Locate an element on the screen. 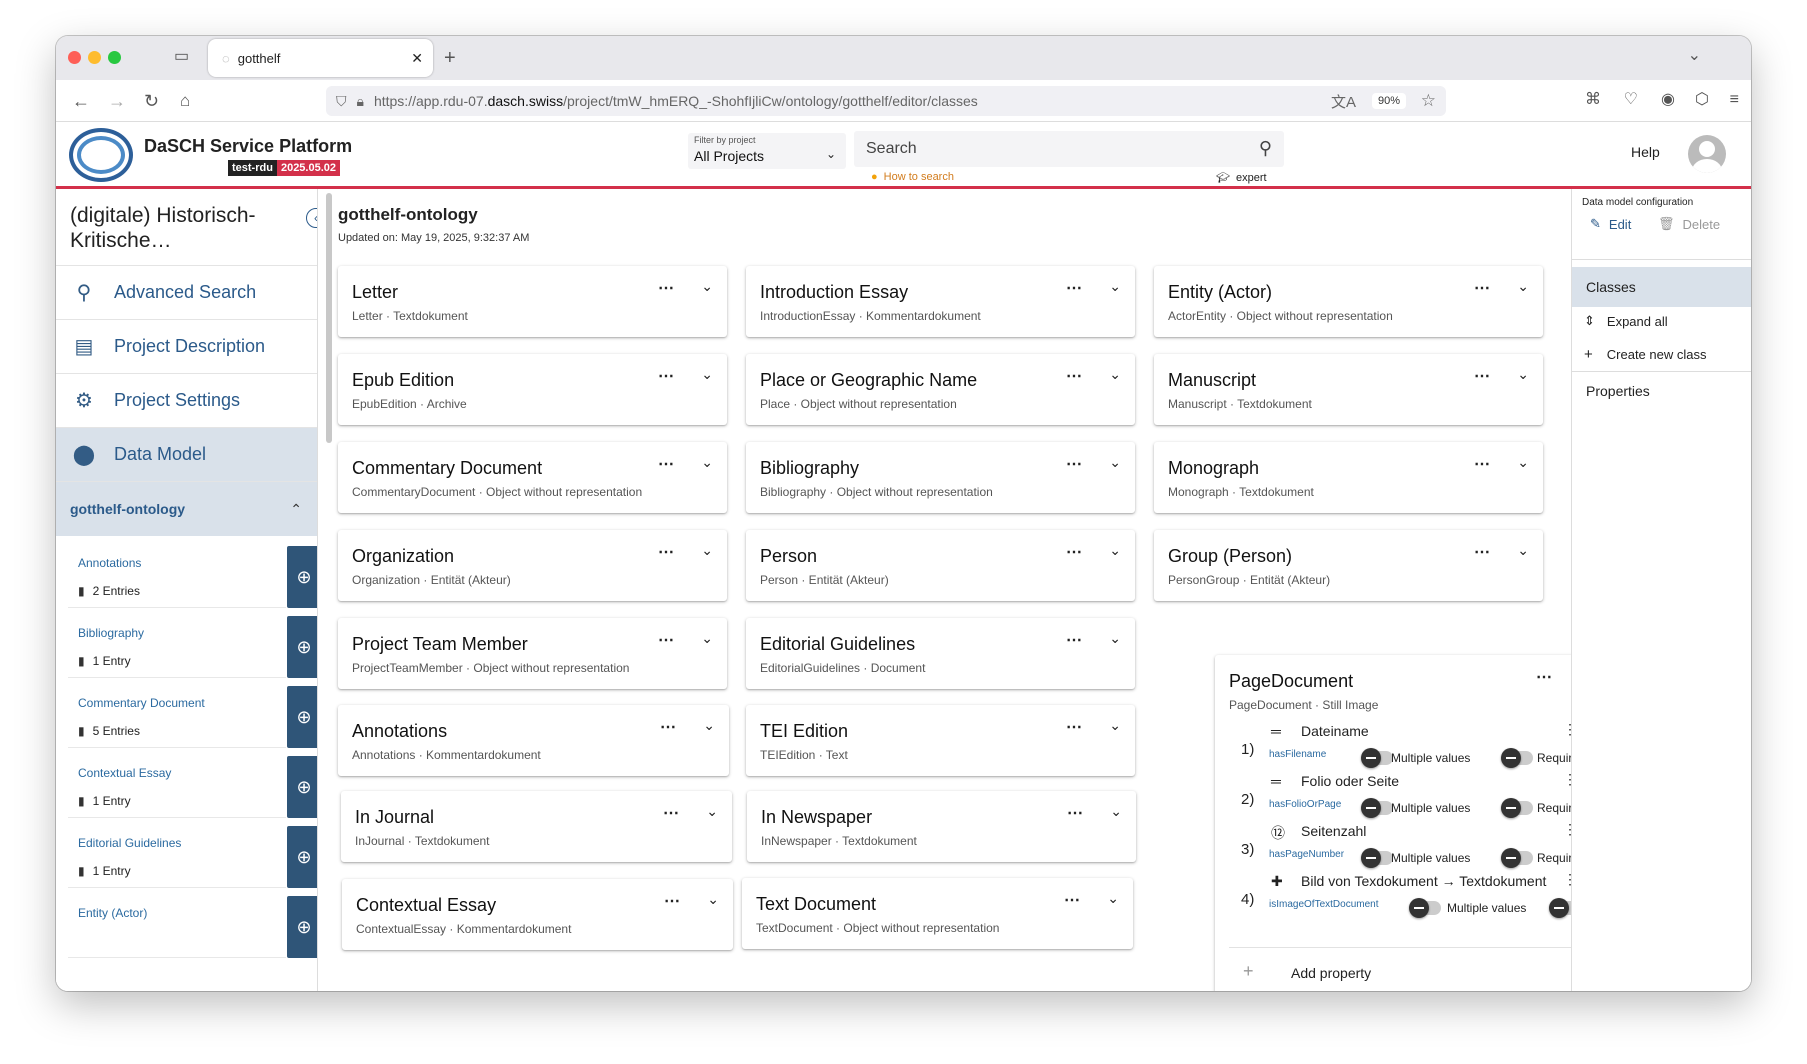 The image size is (1807, 1064). class-card: Monograph Monograph · Textdokument ⋯ ⌄ is located at coordinates (1348, 477).